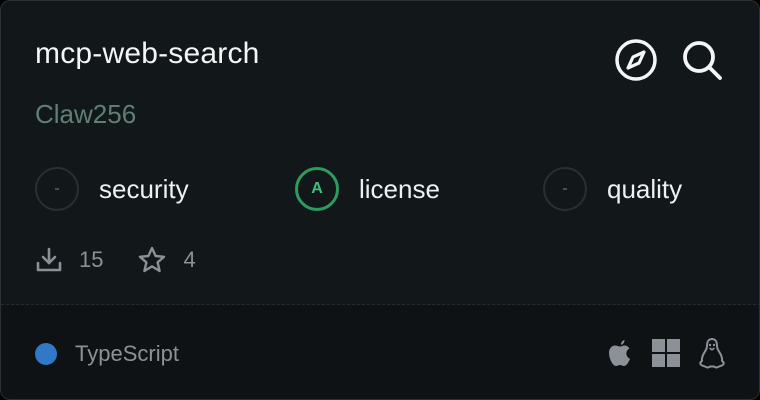 Image resolution: width=760 pixels, height=400 pixels. I want to click on server-author: Claw256, so click(85, 114).